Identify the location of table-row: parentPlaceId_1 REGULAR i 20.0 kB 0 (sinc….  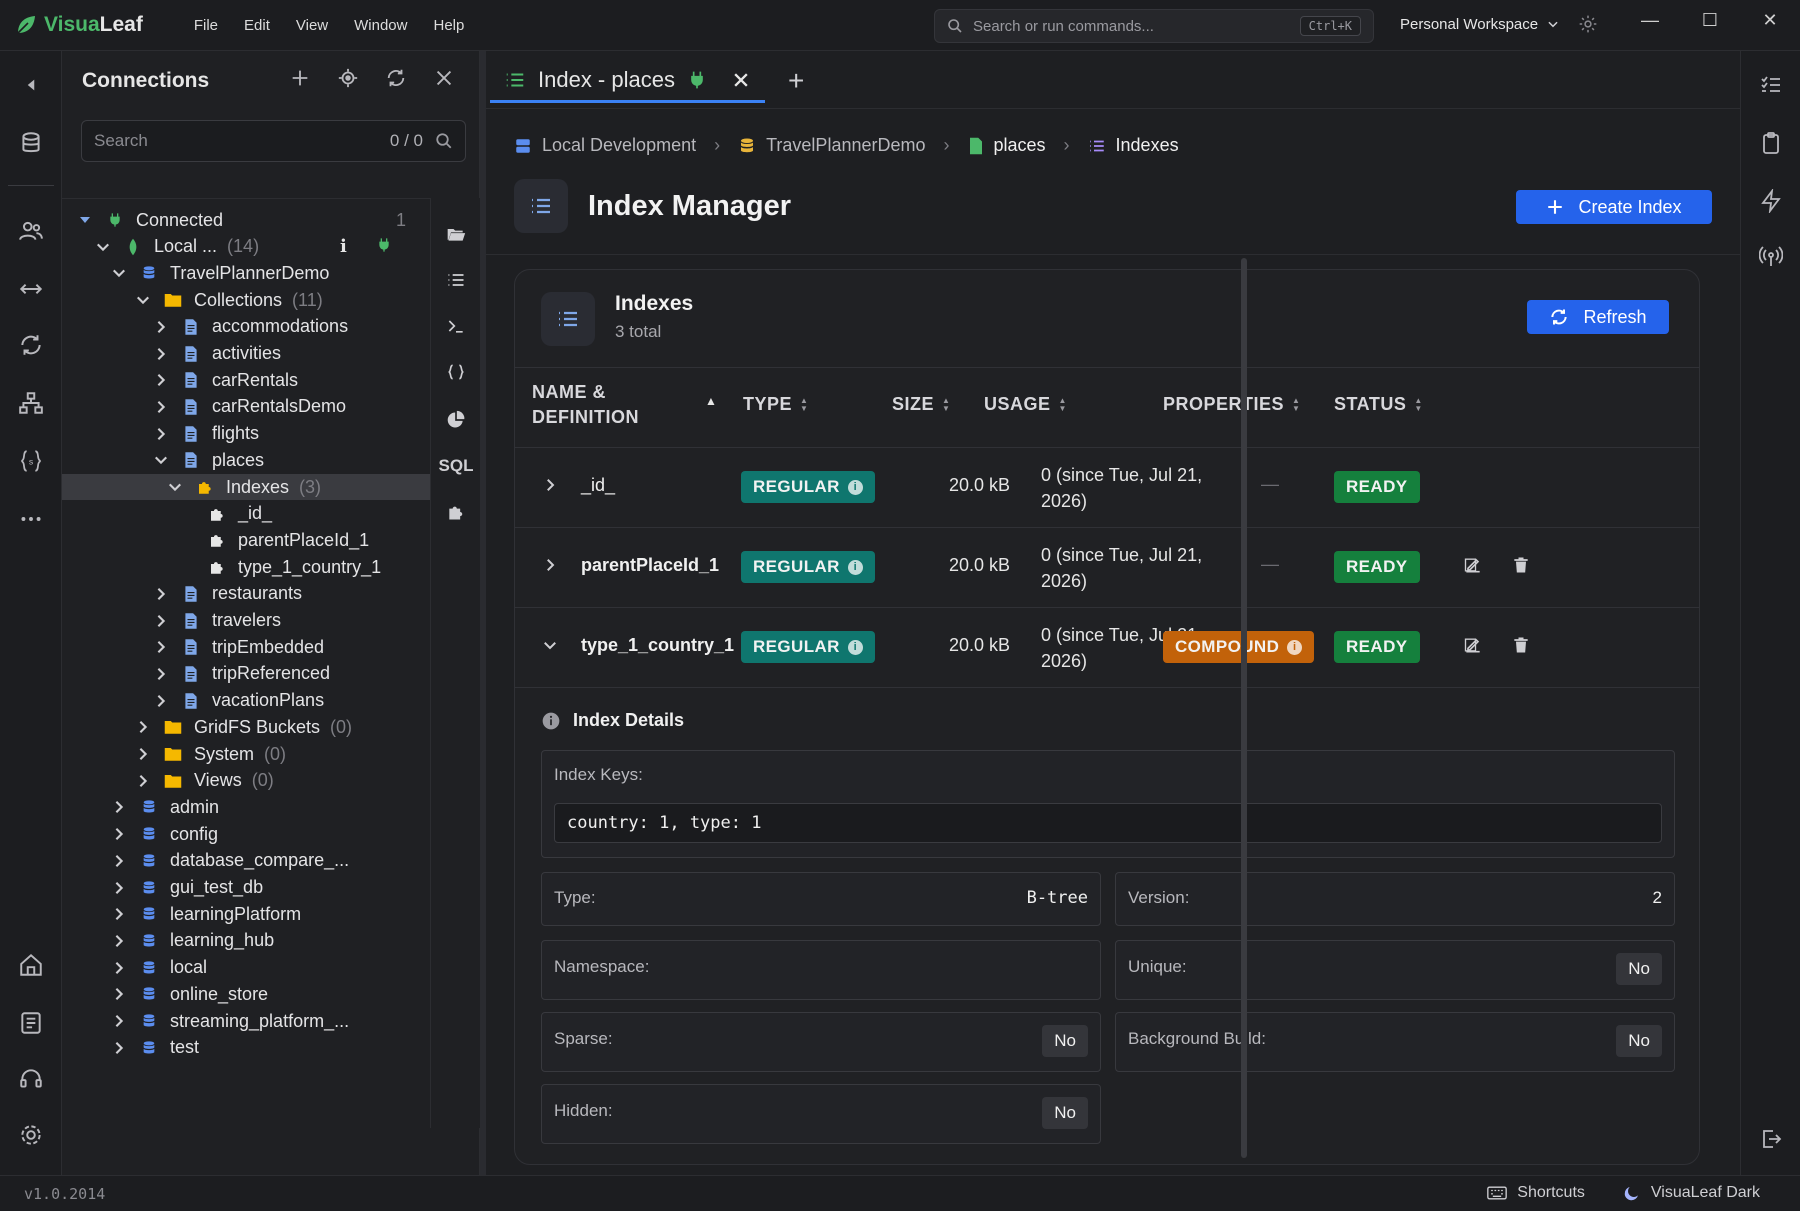
(1107, 568).